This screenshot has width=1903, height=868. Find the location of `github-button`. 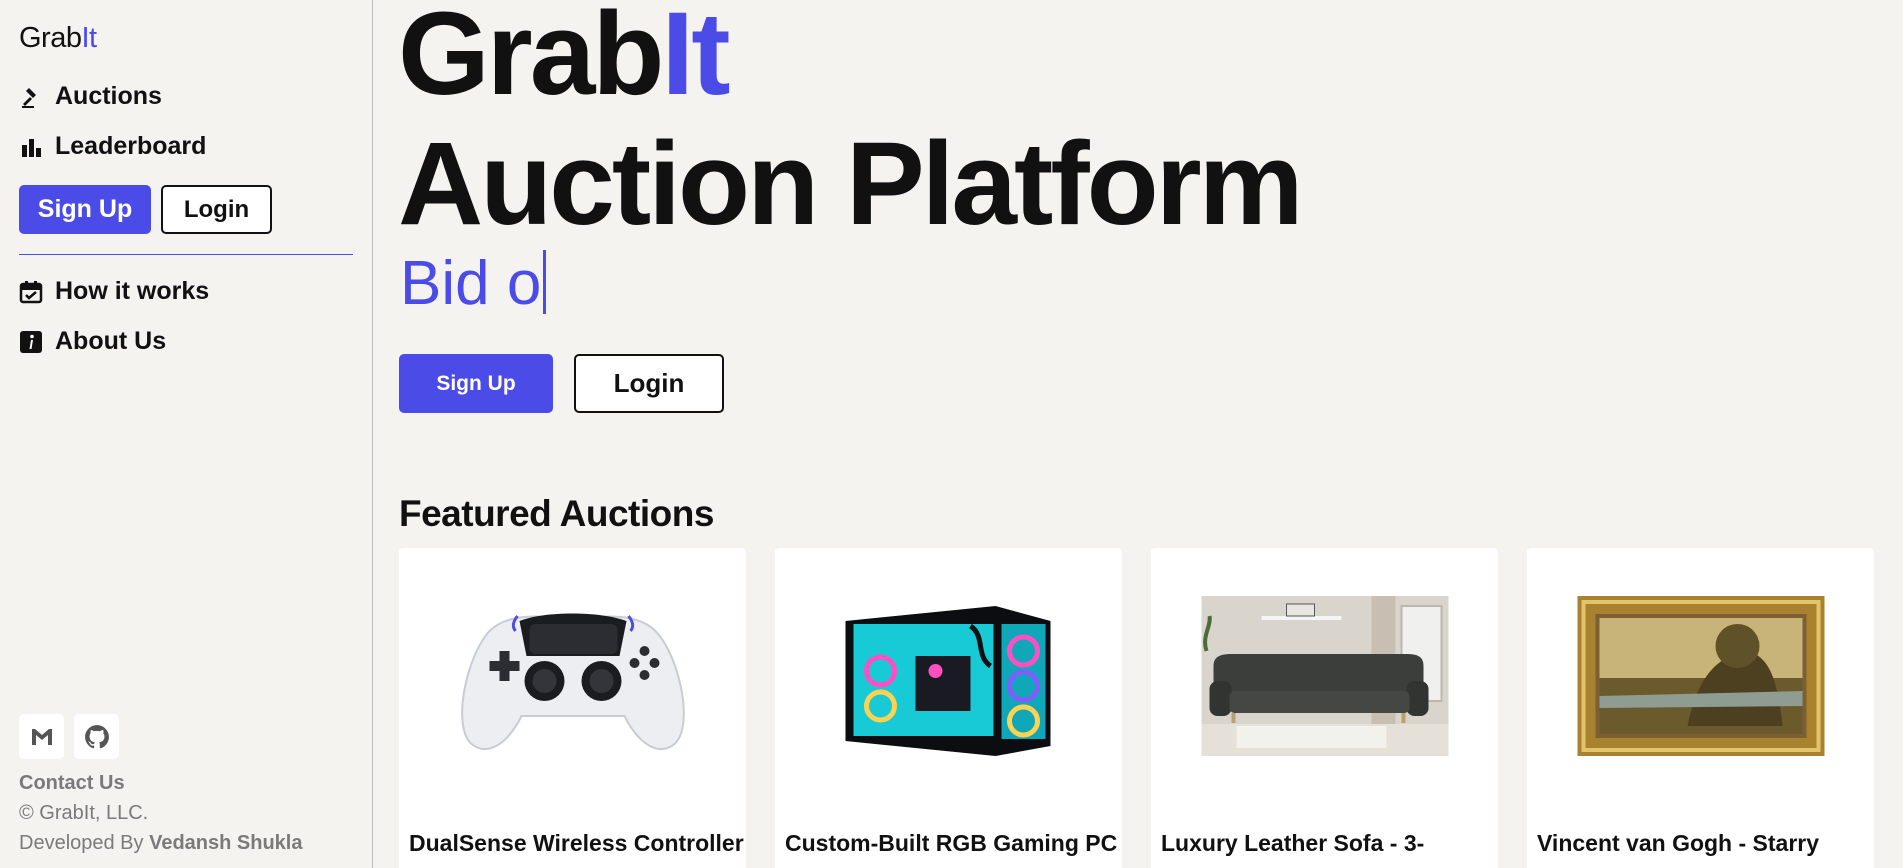

github-button is located at coordinates (96, 736).